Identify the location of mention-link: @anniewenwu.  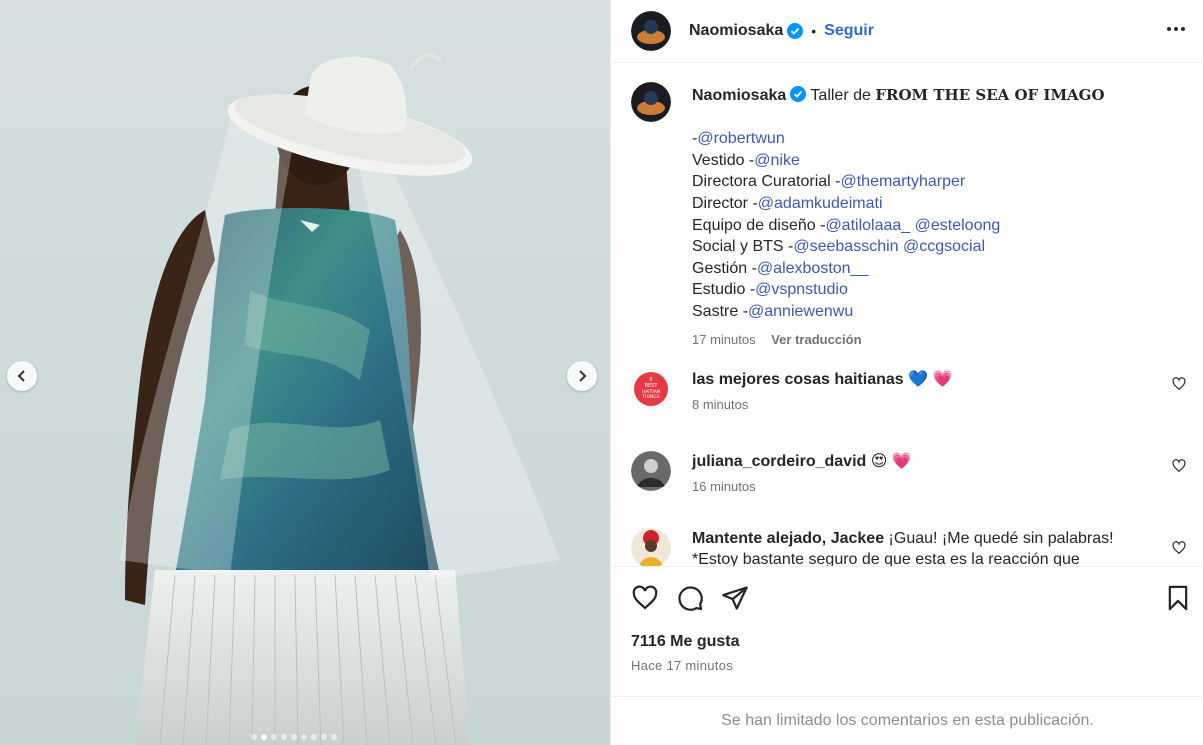
(800, 311).